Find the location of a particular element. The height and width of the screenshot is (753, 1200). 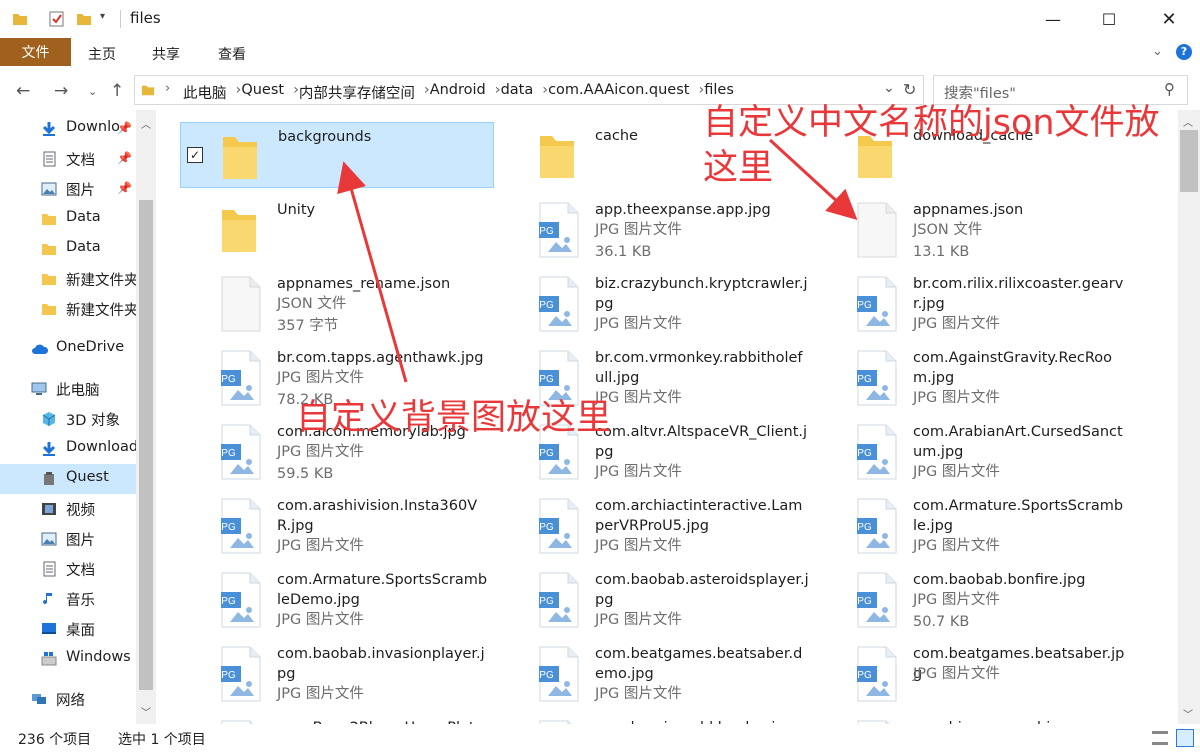

file-item: Unity is located at coordinates (337, 229).